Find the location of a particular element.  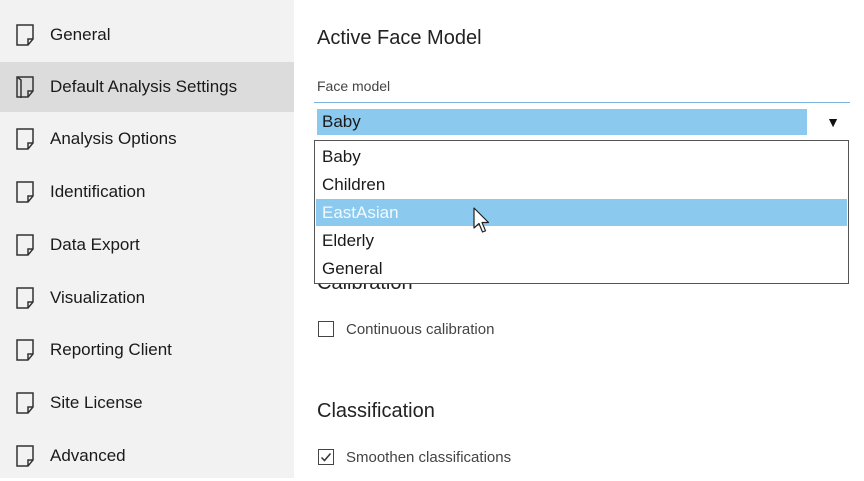

smoothen-classifications-label: Smoothen classifications is located at coordinates (429, 457).